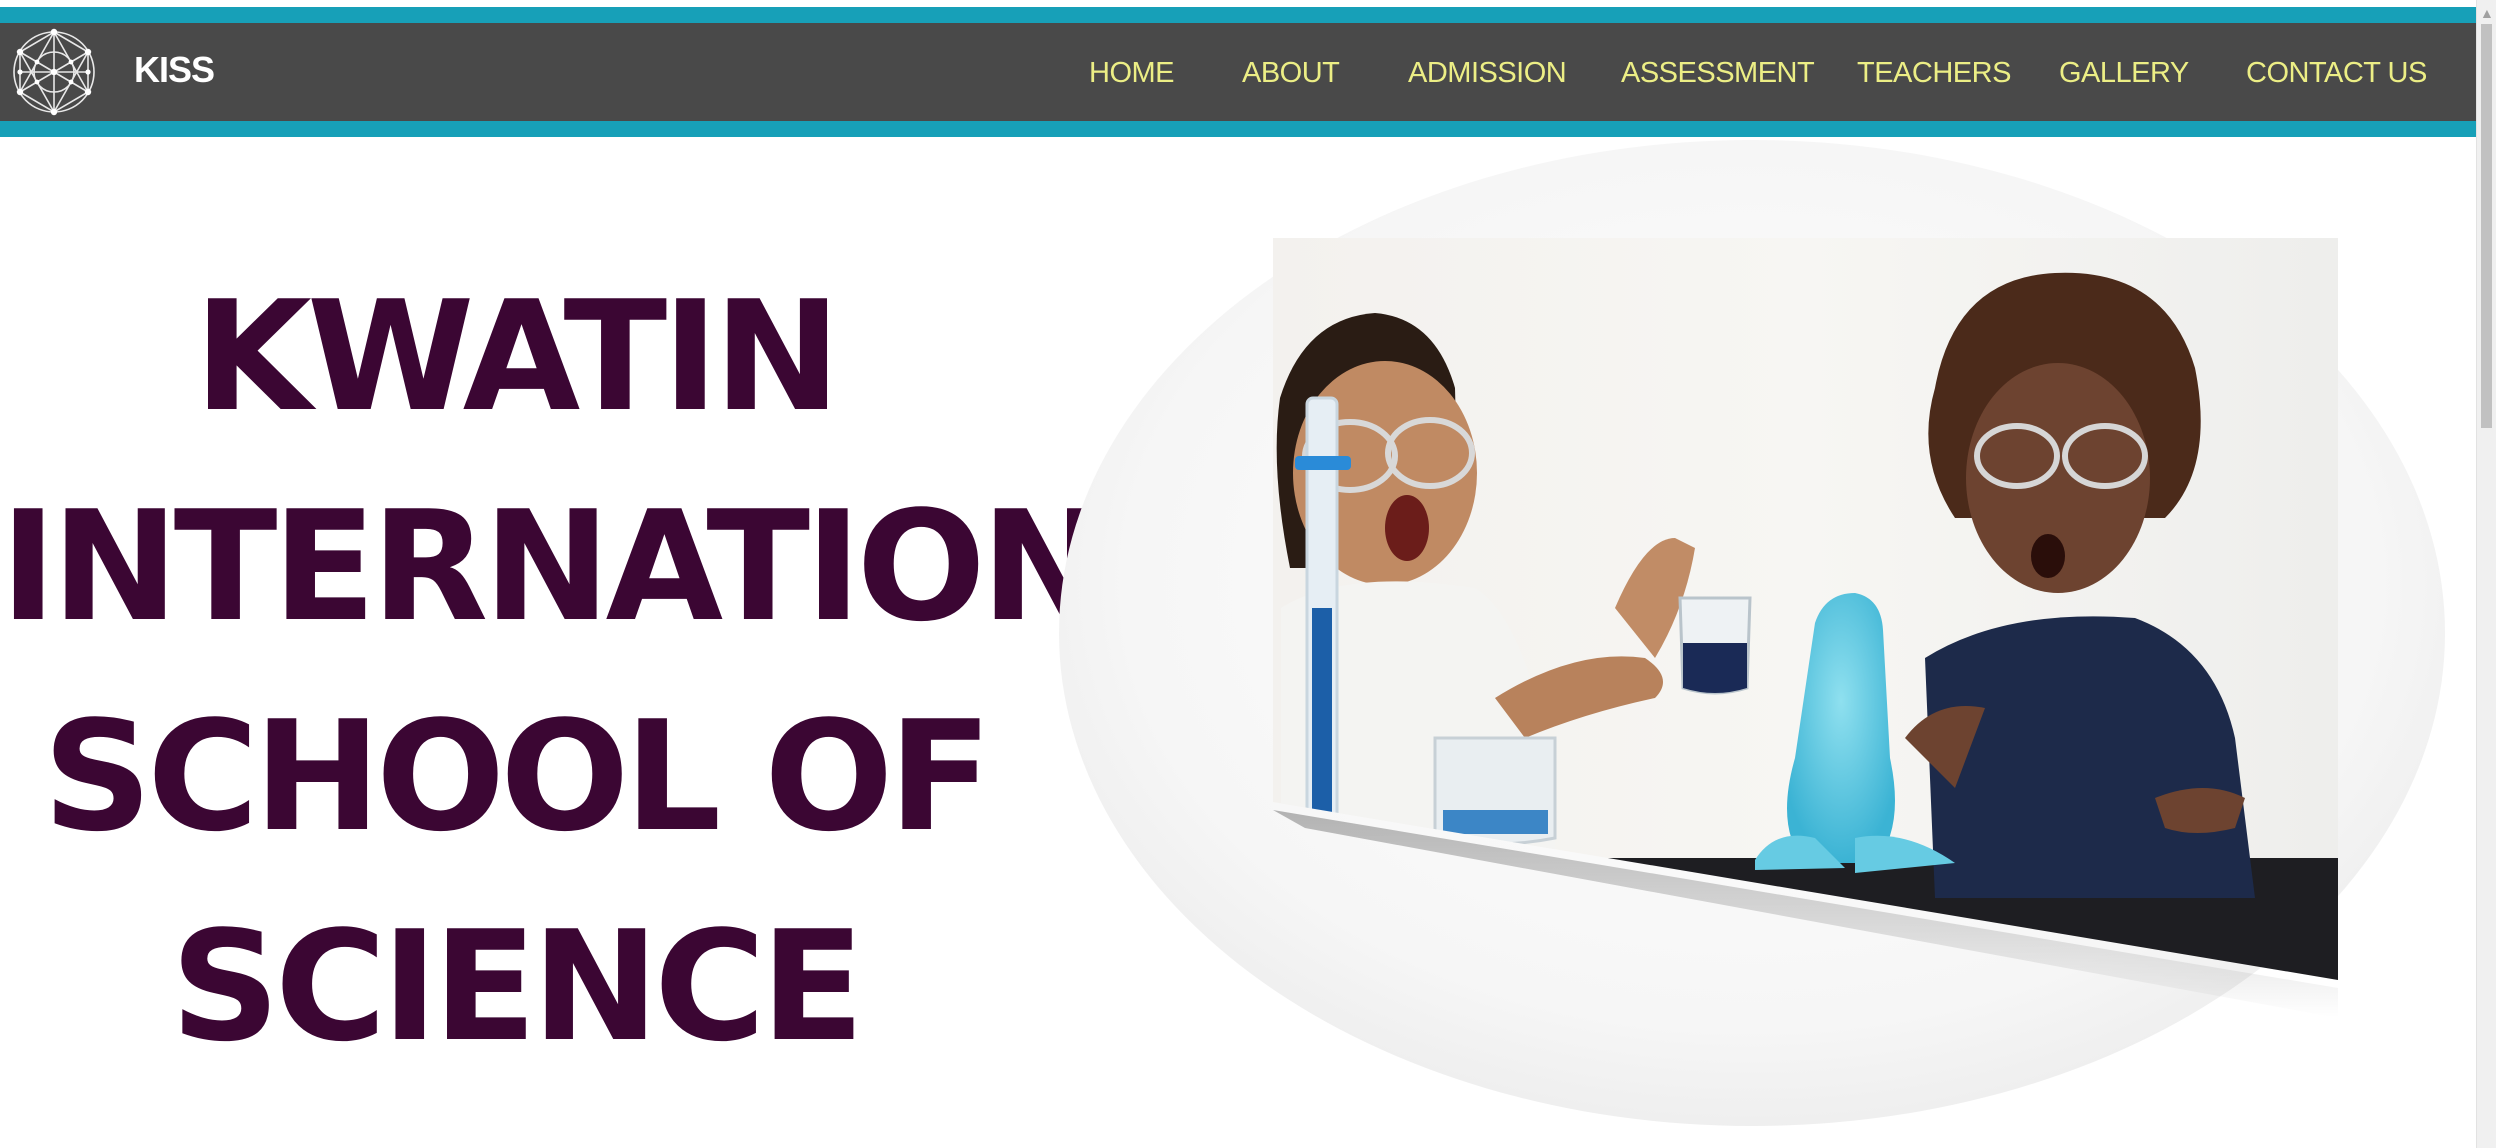 Image resolution: width=2496 pixels, height=1148 pixels. What do you see at coordinates (1718, 73) in the screenshot?
I see `nav-assessment: ASSESSMENT` at bounding box center [1718, 73].